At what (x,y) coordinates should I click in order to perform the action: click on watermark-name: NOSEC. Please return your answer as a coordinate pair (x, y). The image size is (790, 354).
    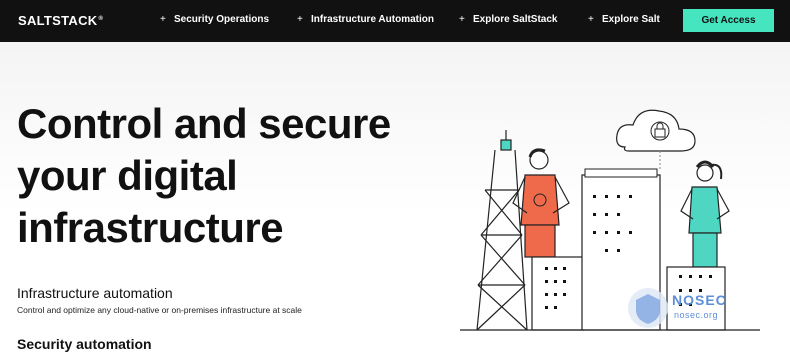
    Looking at the image, I should click on (699, 300).